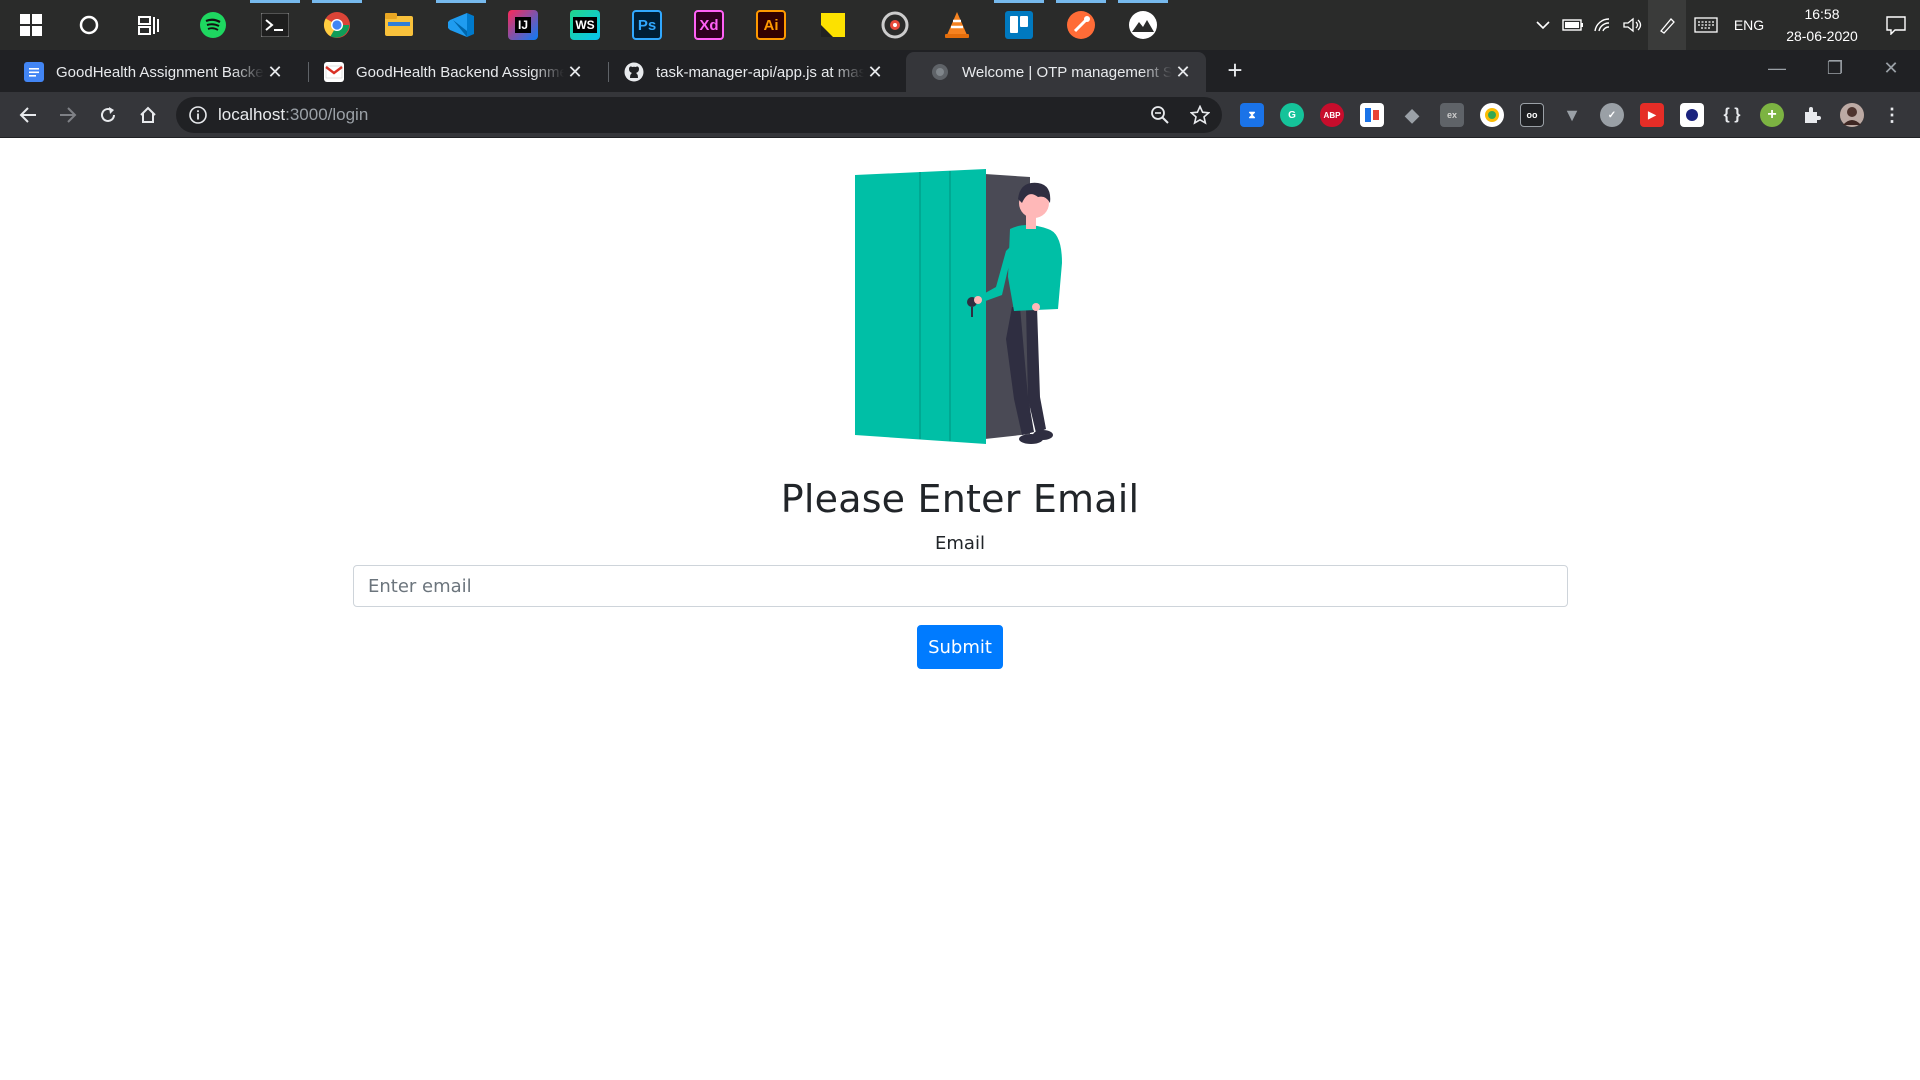  I want to click on battery-icon, so click(1573, 25).